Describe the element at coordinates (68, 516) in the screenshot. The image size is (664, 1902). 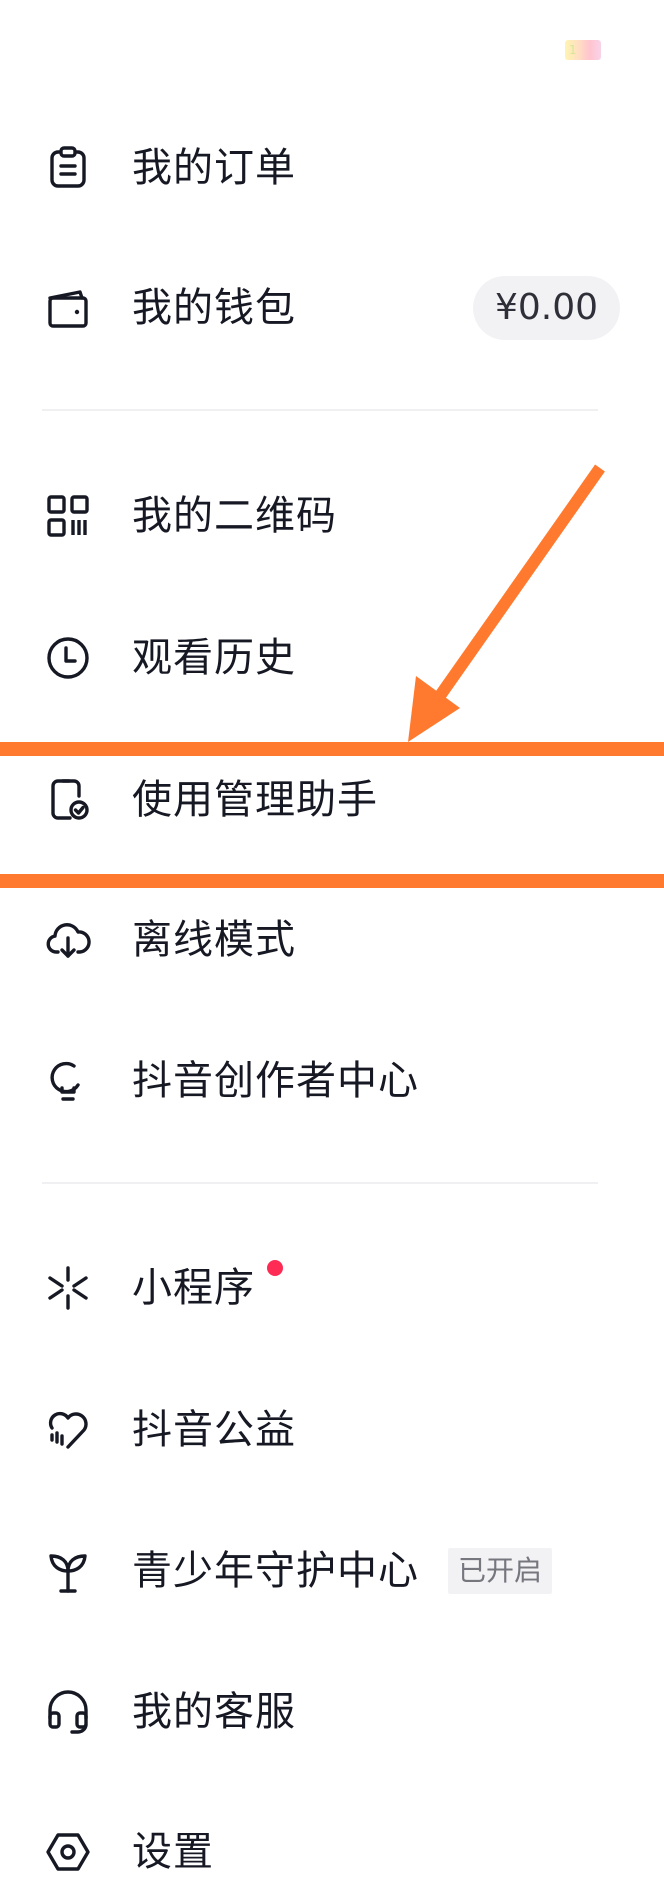
I see `qr-code-icon` at that location.